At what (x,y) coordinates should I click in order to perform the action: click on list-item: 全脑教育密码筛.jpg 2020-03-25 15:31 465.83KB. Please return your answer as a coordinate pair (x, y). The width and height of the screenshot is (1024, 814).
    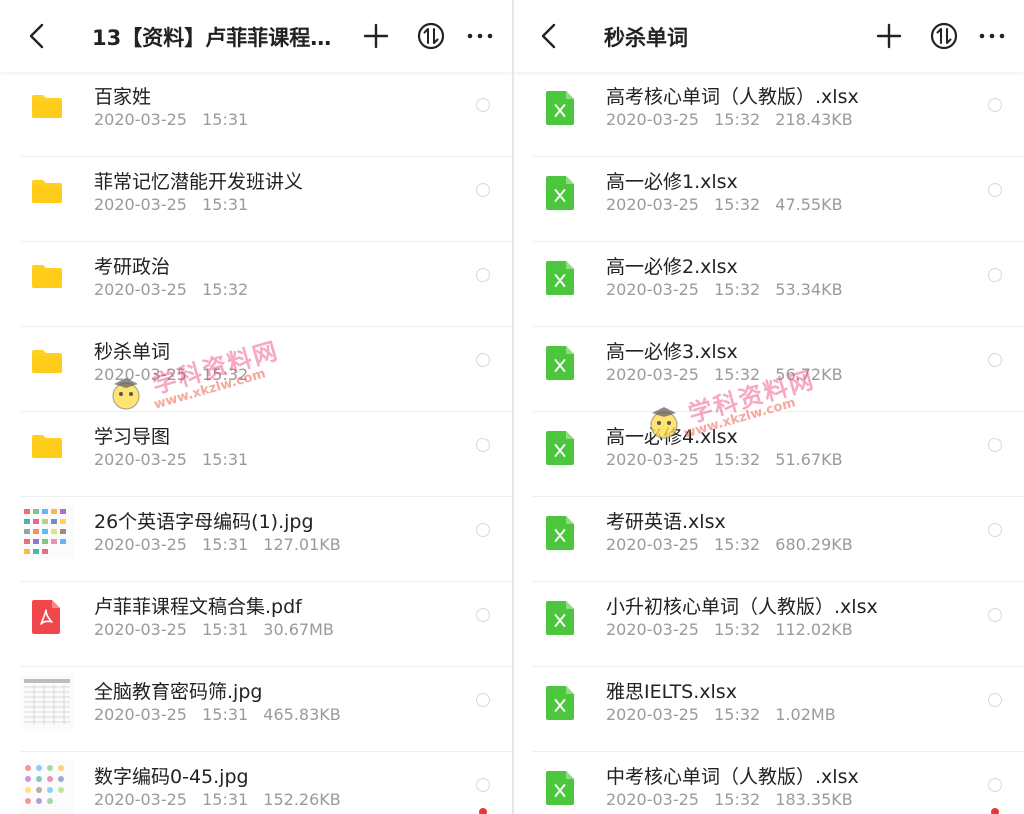
    Looking at the image, I should click on (256, 709).